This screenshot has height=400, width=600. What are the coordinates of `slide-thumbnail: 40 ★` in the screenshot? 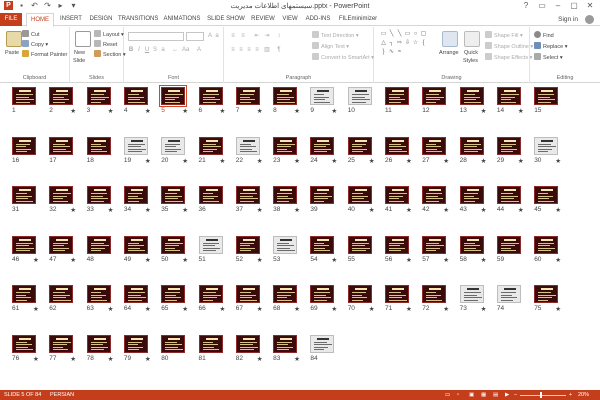 It's located at (364, 204).